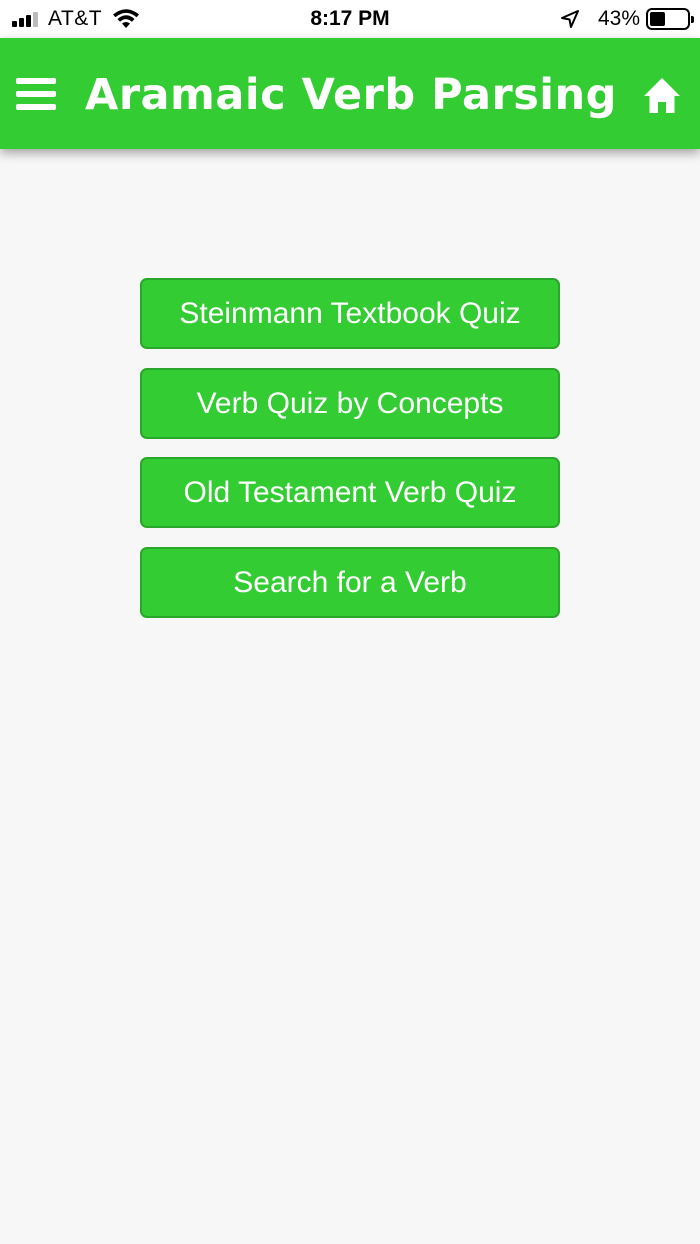  I want to click on battery-cap, so click(692, 19).